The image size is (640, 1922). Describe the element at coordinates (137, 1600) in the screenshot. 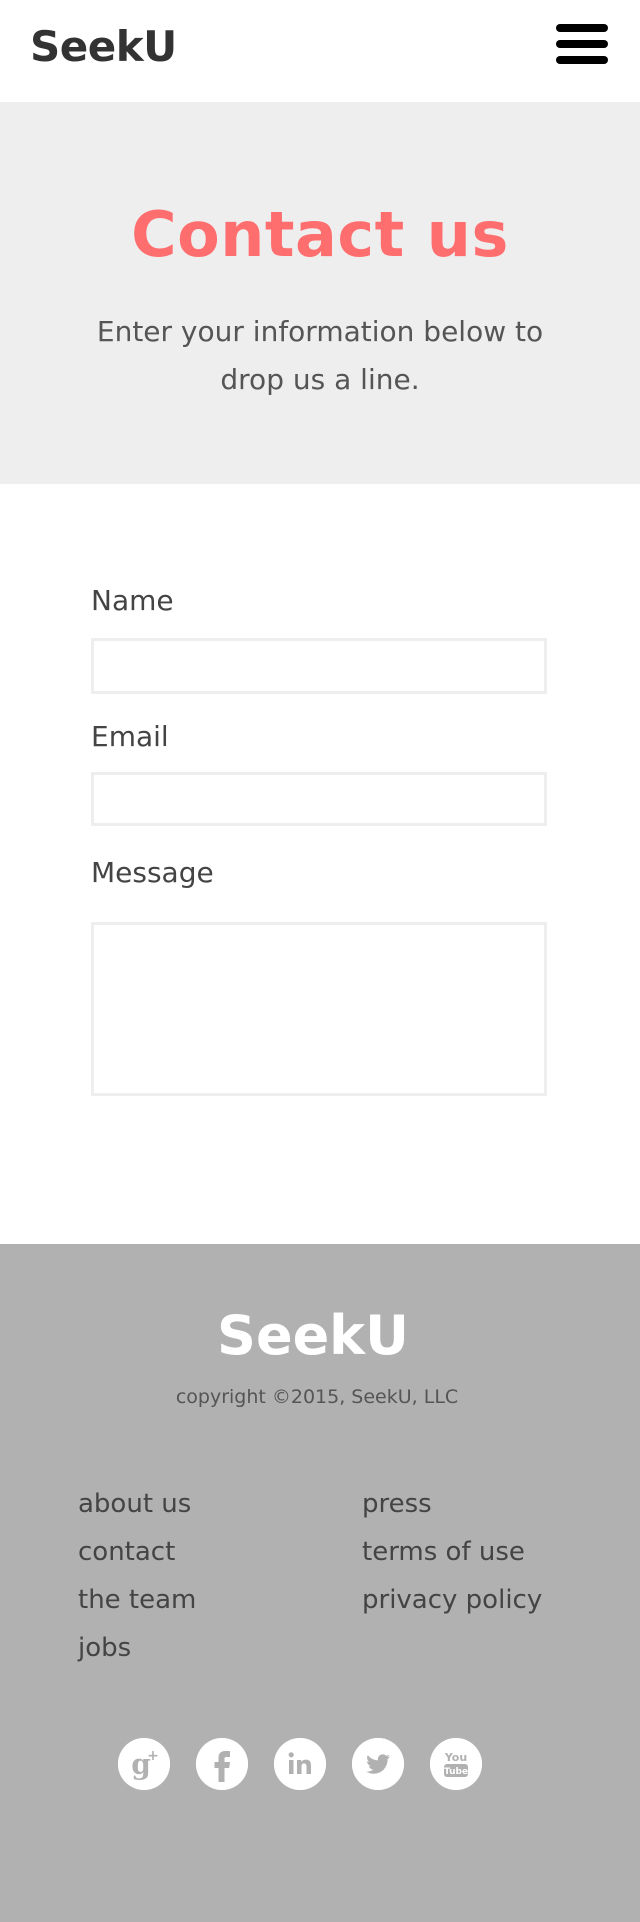

I see `footer-link-the-team: the team` at that location.